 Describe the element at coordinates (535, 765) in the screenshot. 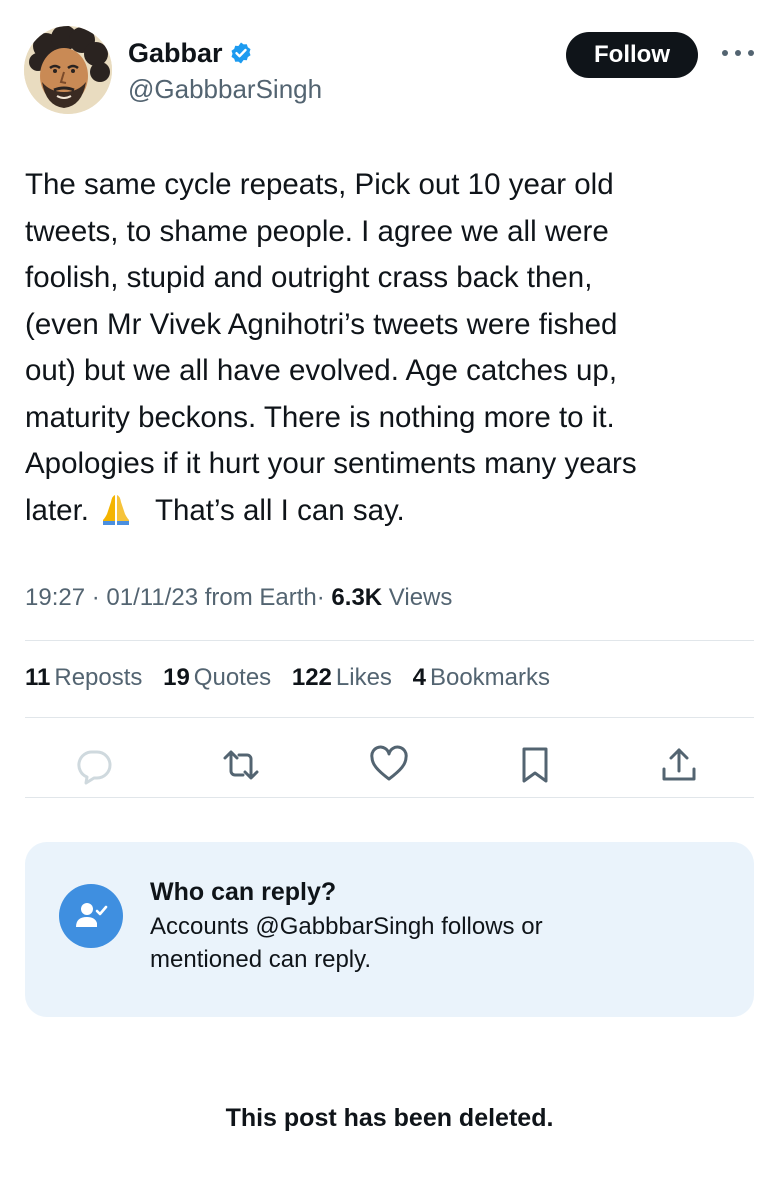

I see `bookmark-icon` at that location.